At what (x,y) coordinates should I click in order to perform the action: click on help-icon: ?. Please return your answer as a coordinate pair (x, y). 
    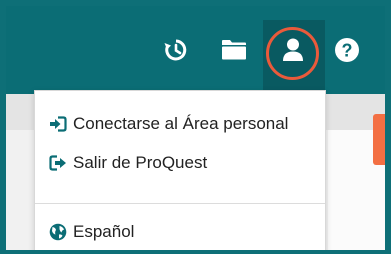
    Looking at the image, I should click on (347, 50).